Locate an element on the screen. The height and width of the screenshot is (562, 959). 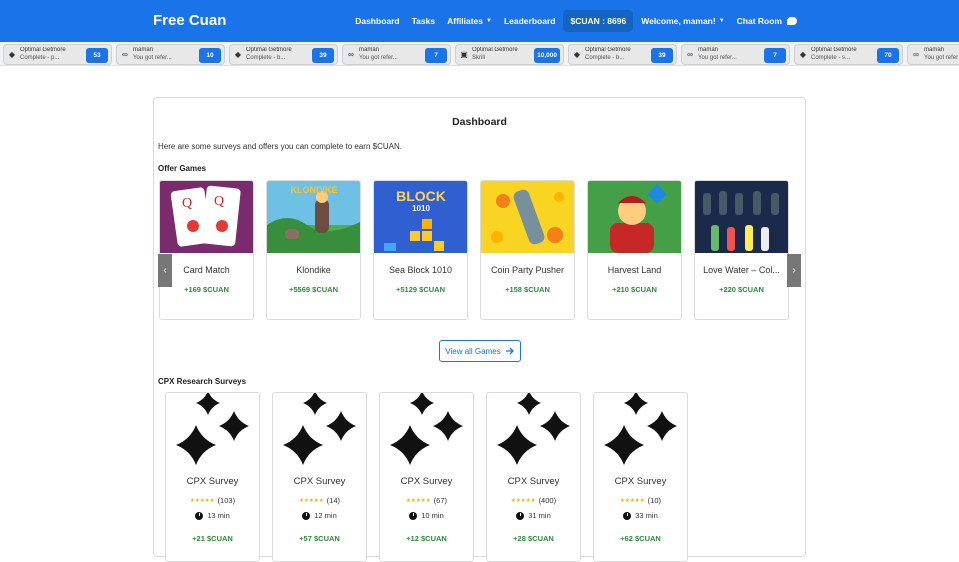
game-card-harvest-land: Harvest Land +210 $CUAN is located at coordinates (634, 250).